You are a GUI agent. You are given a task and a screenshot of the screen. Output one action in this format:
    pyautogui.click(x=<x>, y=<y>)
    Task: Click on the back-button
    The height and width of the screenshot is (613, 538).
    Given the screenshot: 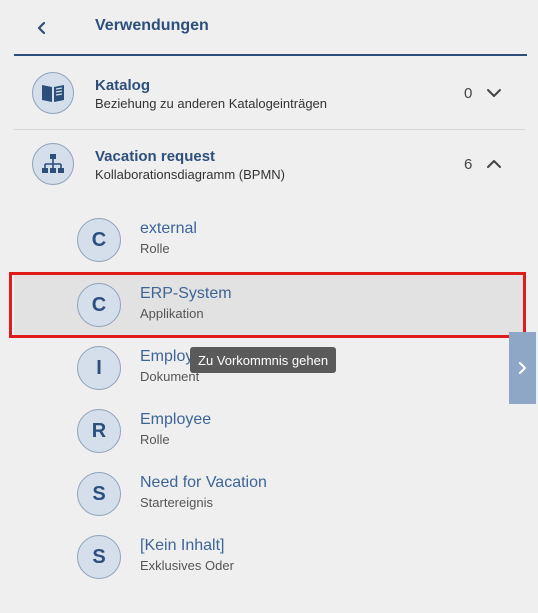 What is the action you would take?
    pyautogui.click(x=42, y=28)
    